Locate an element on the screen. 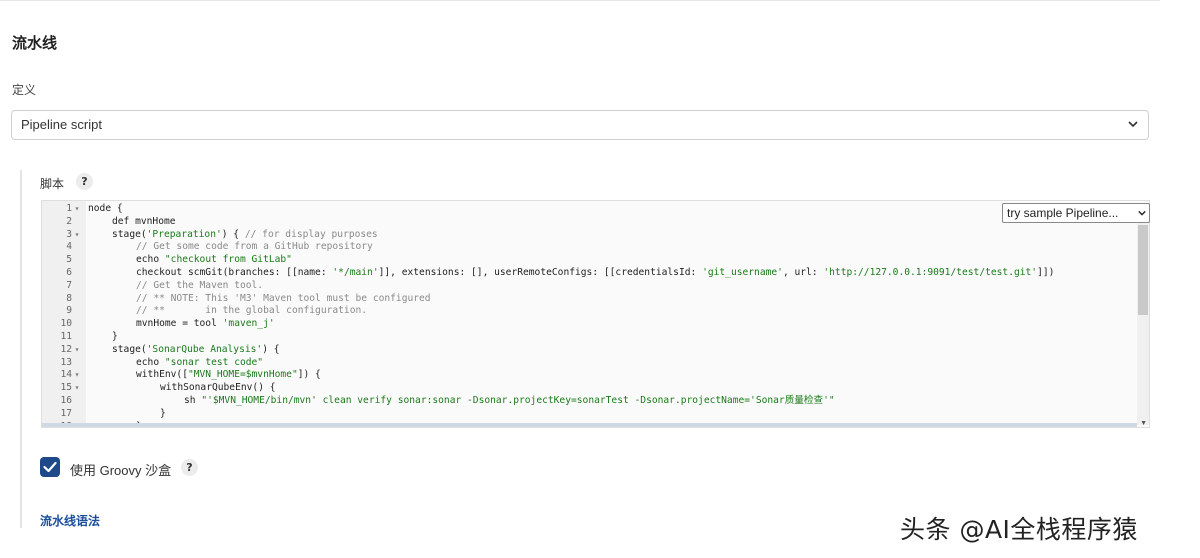 The image size is (1200, 558). line-number: 11 is located at coordinates (66, 336).